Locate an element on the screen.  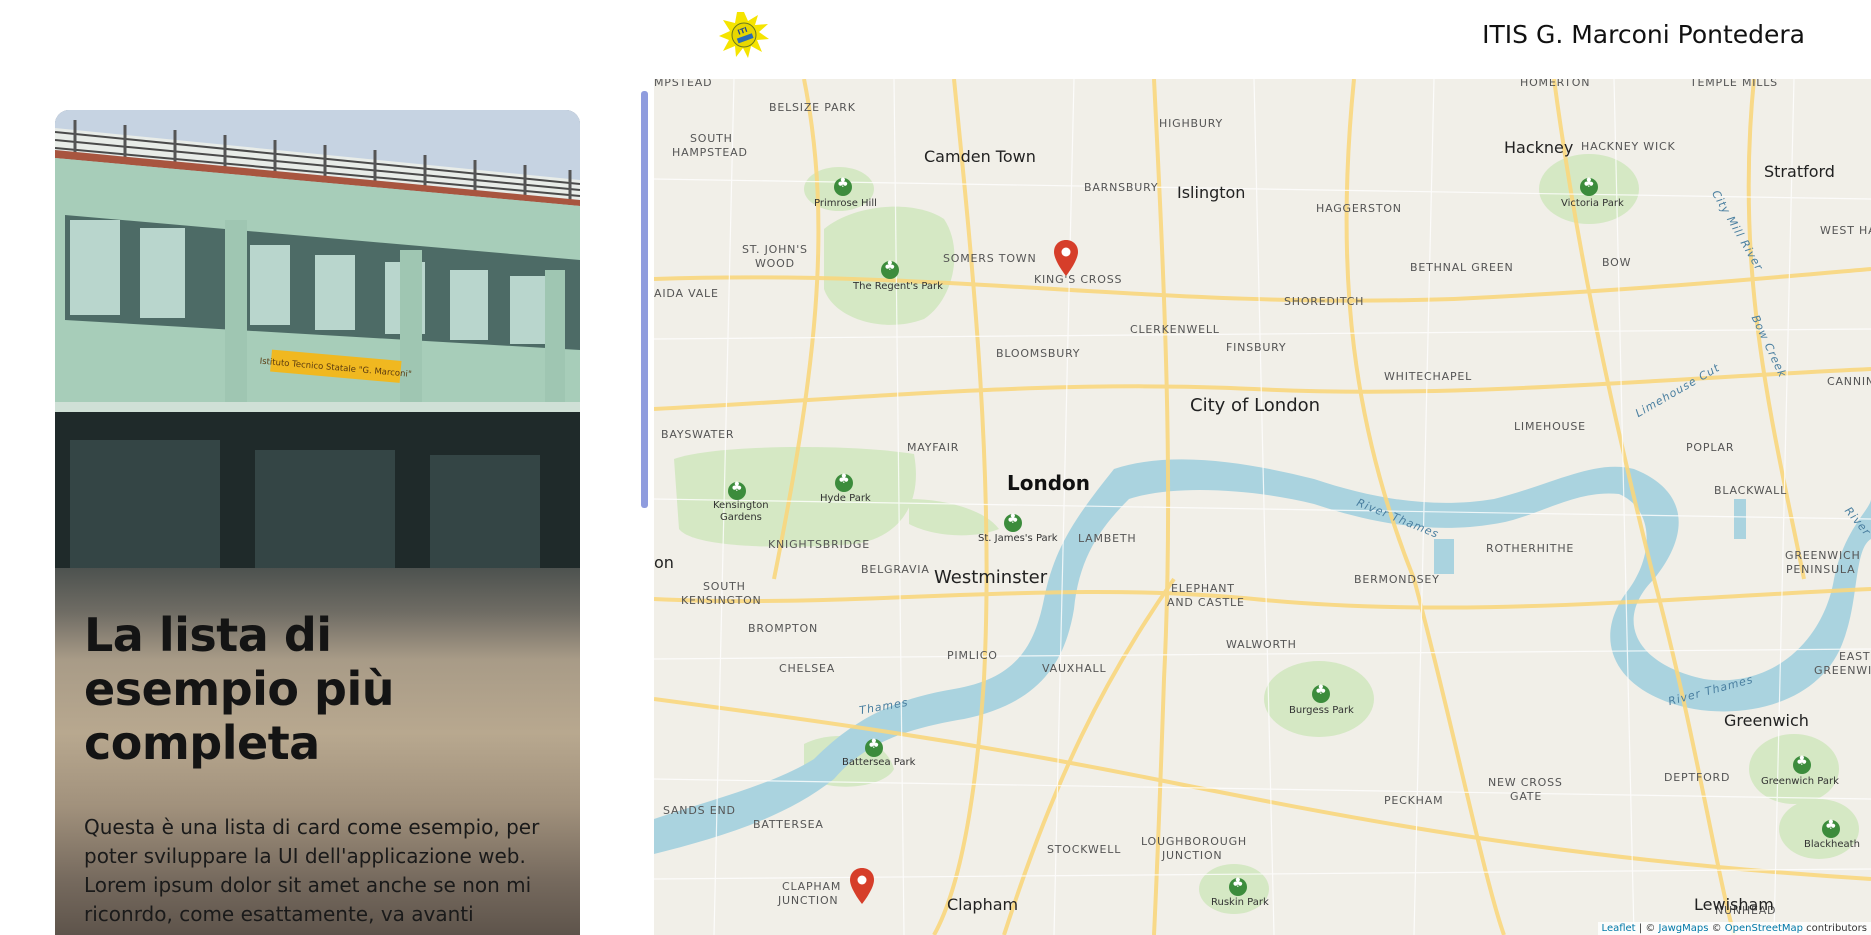
map-label: CANNING is located at coordinates (1849, 381).